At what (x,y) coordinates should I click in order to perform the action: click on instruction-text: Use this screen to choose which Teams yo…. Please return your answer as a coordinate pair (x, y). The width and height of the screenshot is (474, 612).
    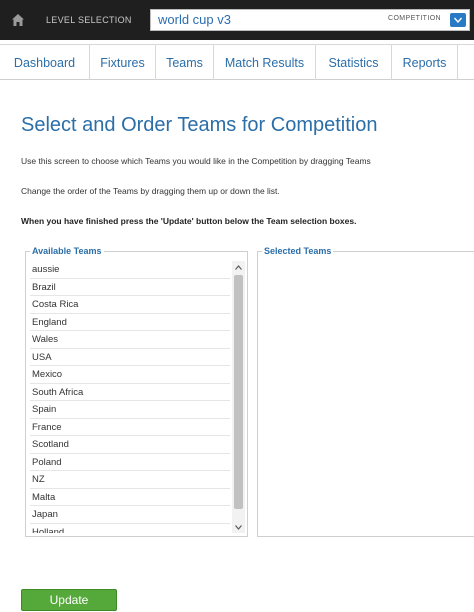
    Looking at the image, I should click on (196, 161).